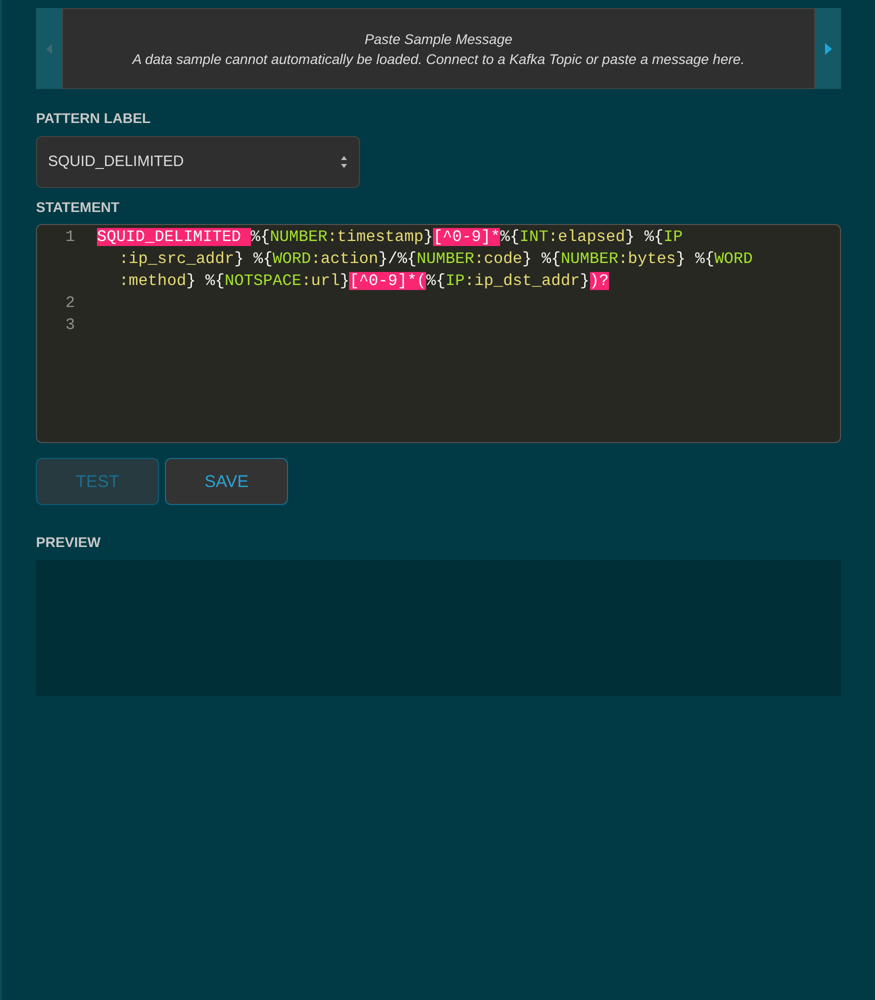 The width and height of the screenshot is (875, 1000). I want to click on sample-instructions: A data sample cannot automatically be loaded. Connect to a Kafka Topic or paste a message here., so click(438, 59).